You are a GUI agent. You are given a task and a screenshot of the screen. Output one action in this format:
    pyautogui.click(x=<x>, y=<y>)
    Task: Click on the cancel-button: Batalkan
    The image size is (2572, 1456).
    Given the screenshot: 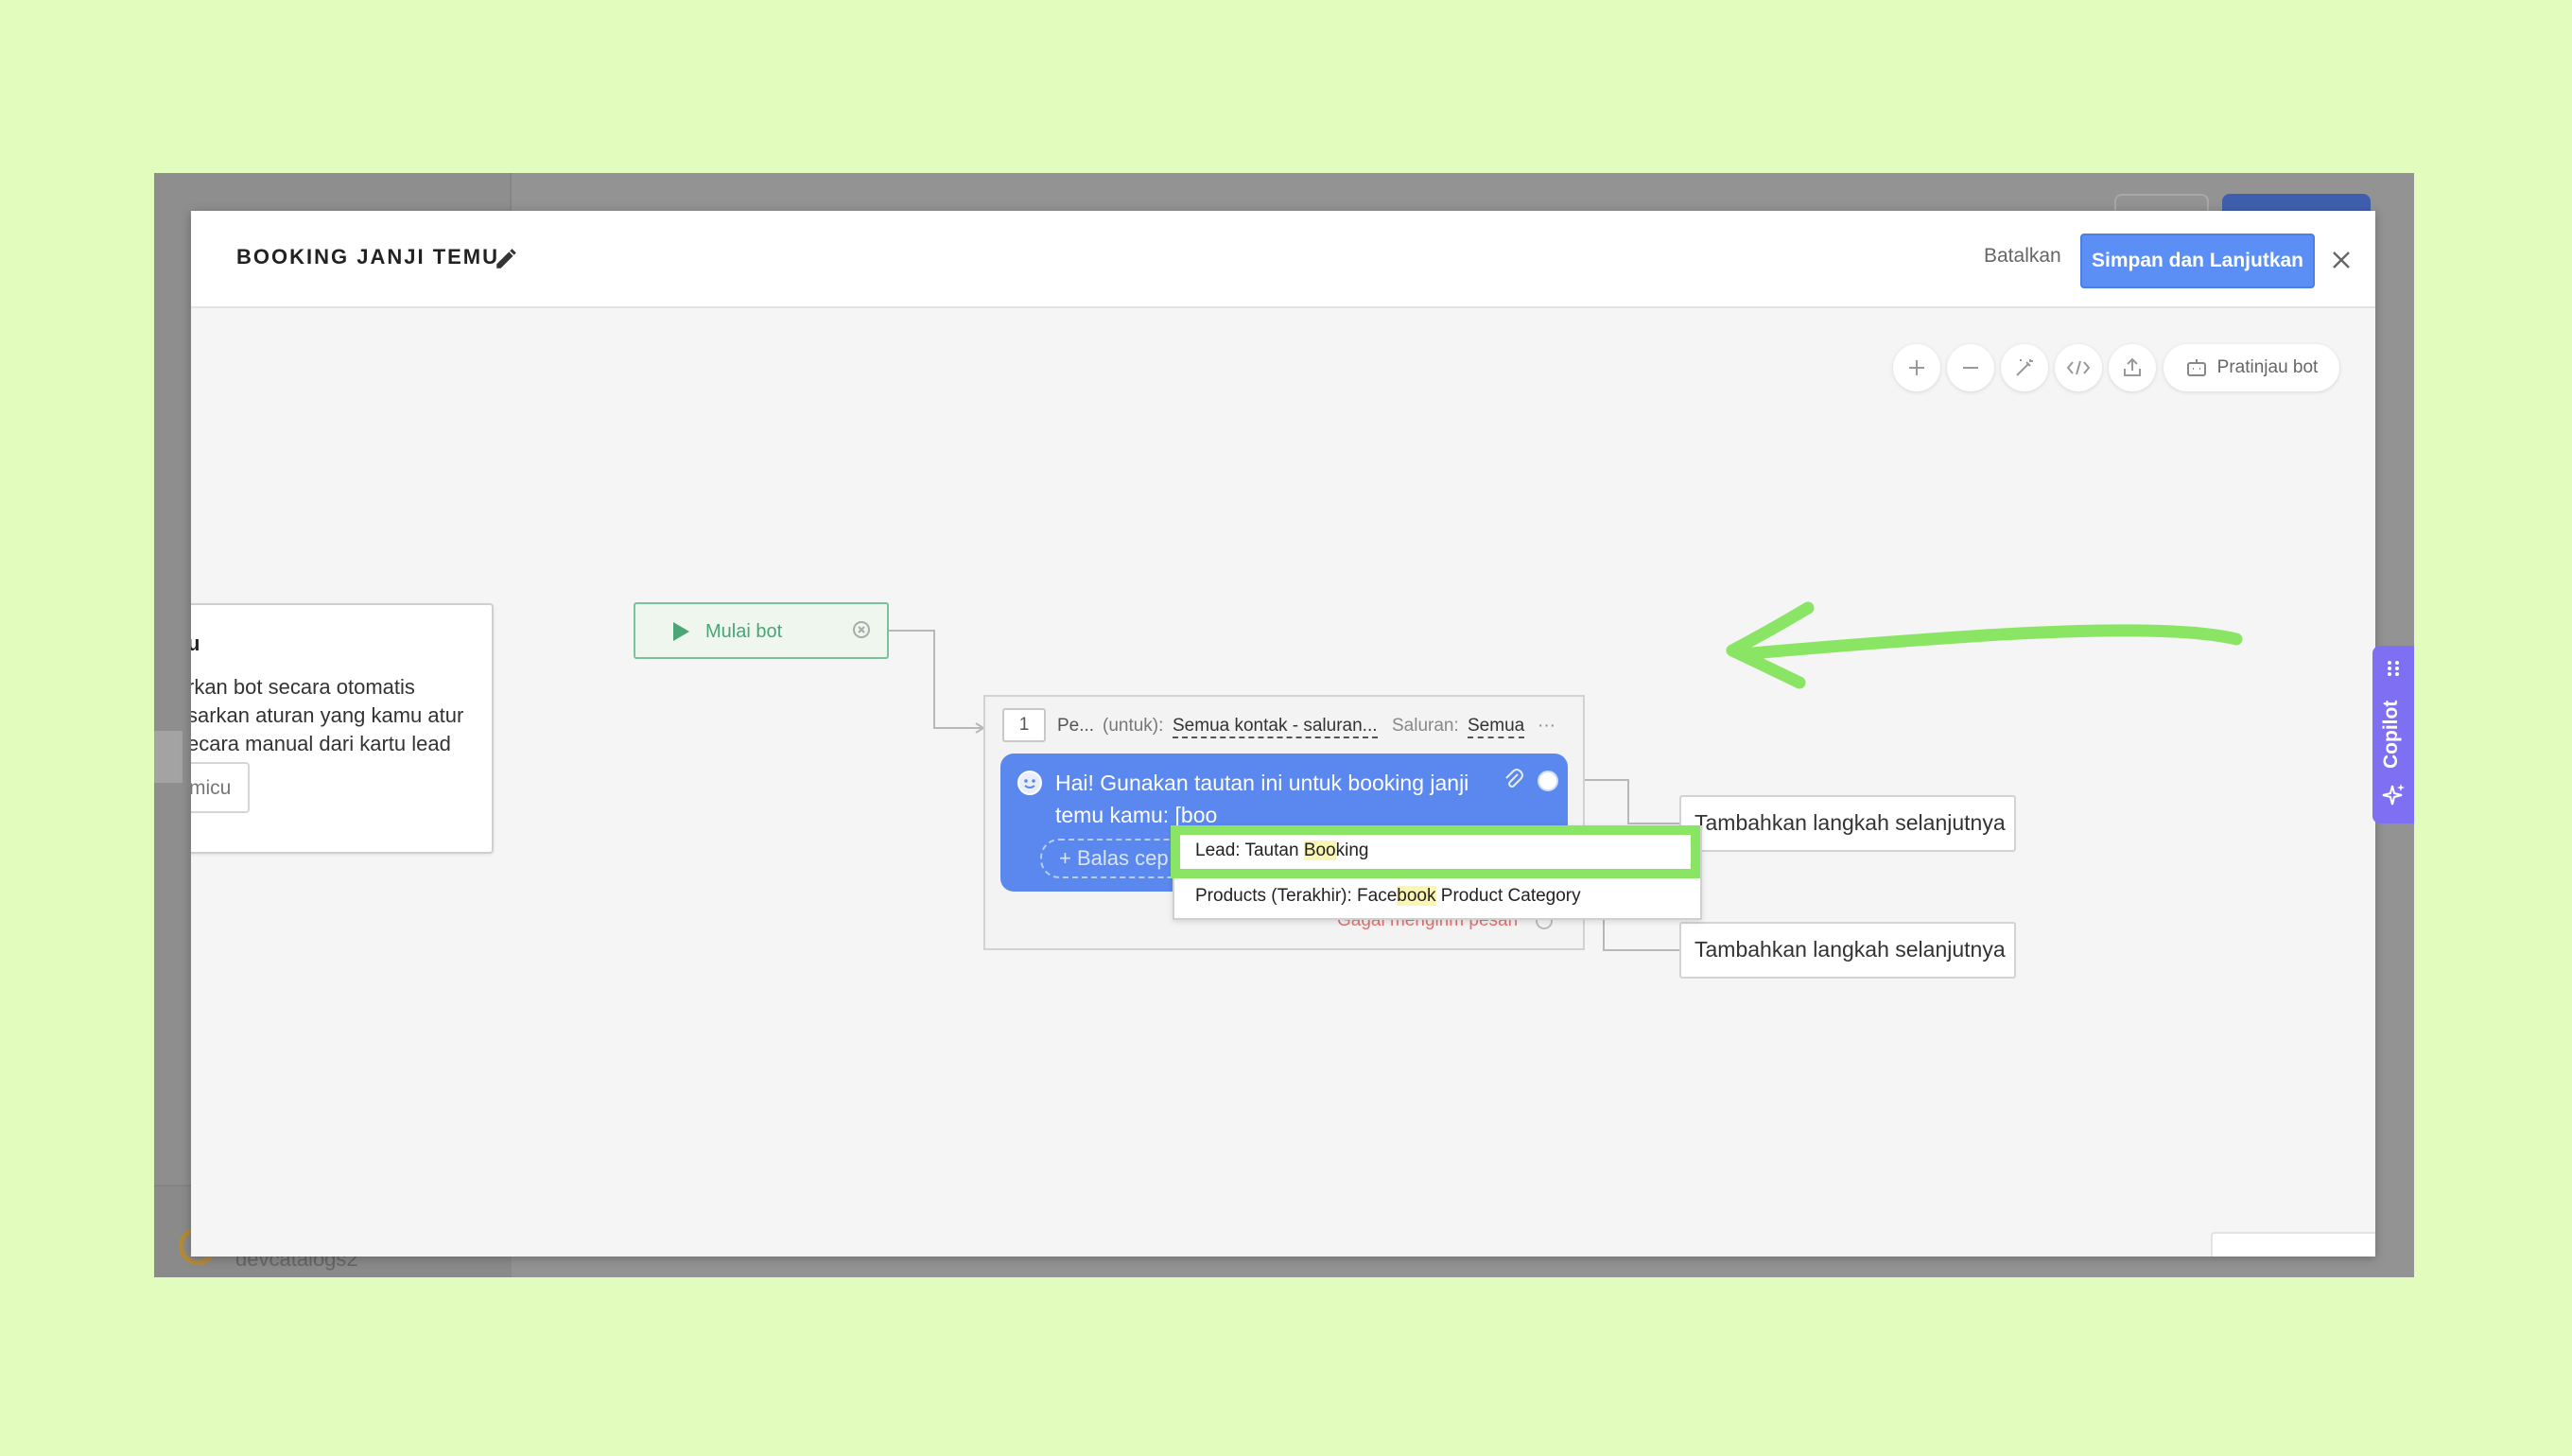 What is the action you would take?
    pyautogui.click(x=2022, y=256)
    